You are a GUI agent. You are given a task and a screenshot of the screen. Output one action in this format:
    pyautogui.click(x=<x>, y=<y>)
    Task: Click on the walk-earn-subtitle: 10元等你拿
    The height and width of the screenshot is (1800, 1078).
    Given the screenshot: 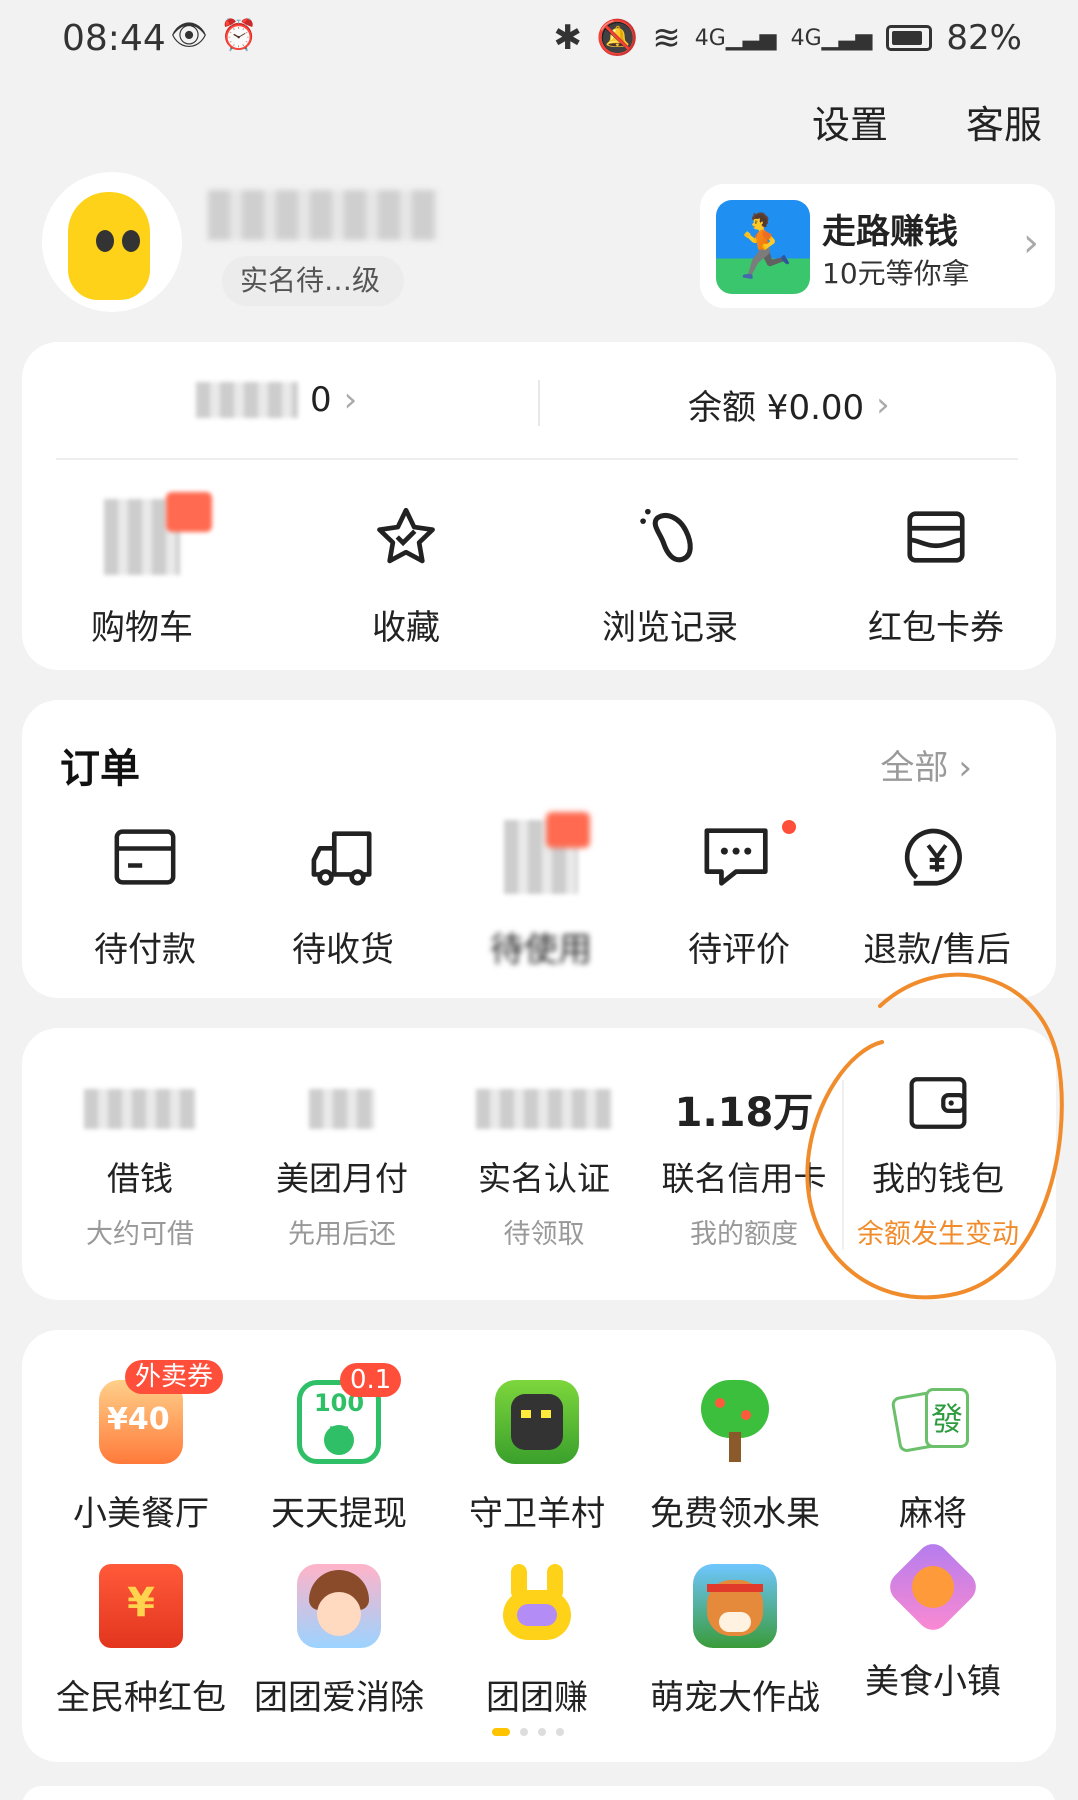 What is the action you would take?
    pyautogui.click(x=896, y=273)
    